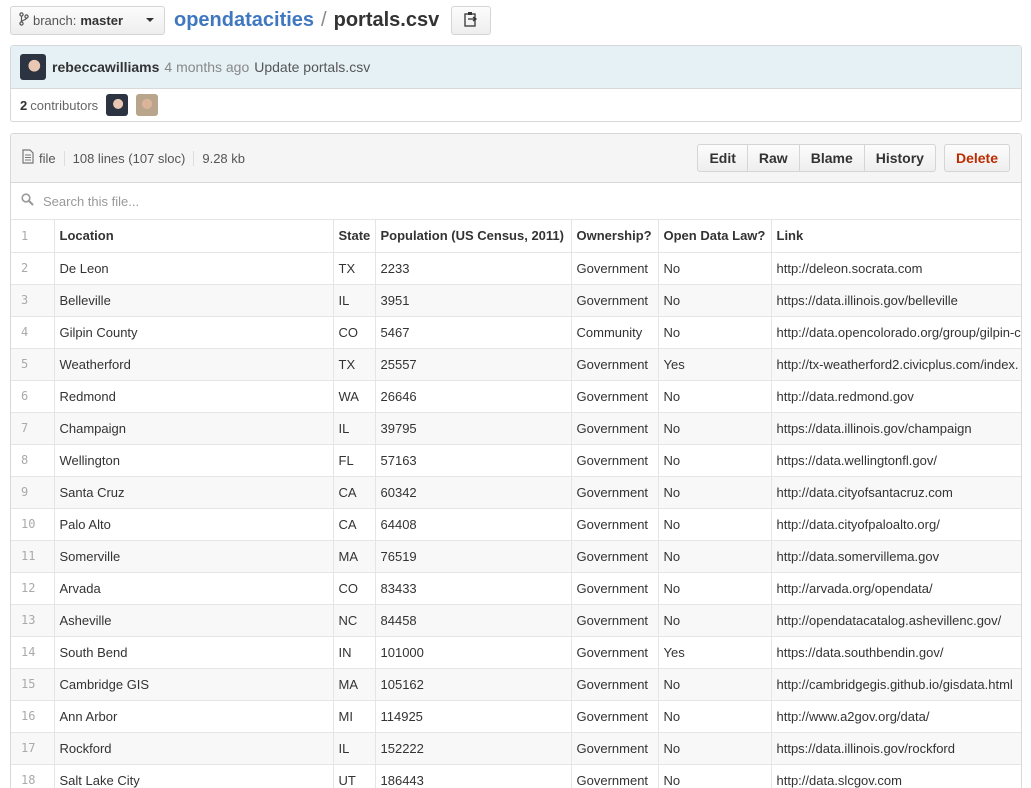  I want to click on table-cell: http://data.cityofsantacruz.com, so click(896, 492).